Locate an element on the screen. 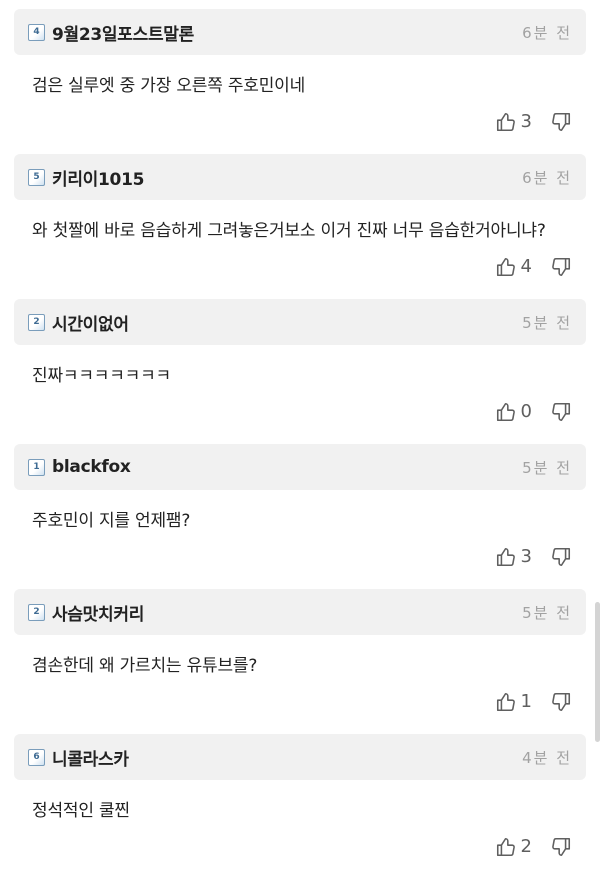 The height and width of the screenshot is (872, 600). like-count: 1 is located at coordinates (526, 701).